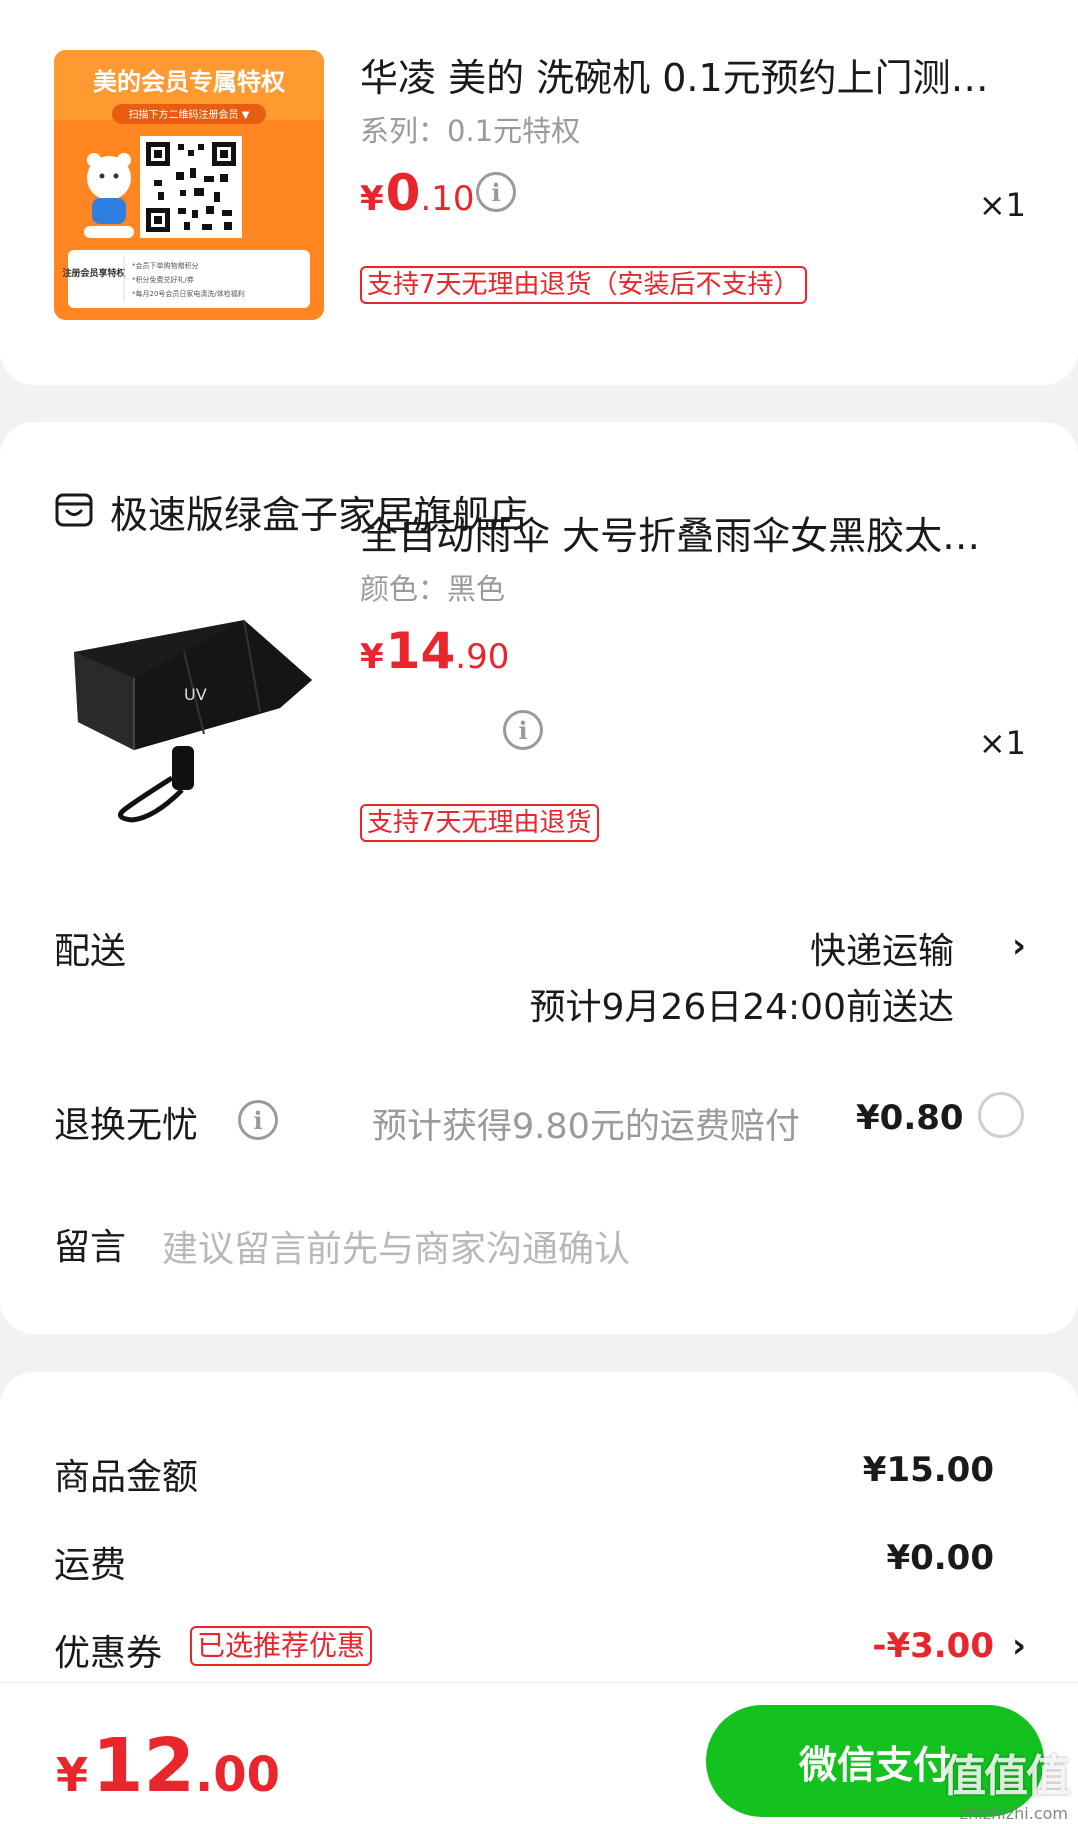 This screenshot has width=1078, height=1824. What do you see at coordinates (940, 1558) in the screenshot?
I see `shipping-fee-value: ¥0.00` at bounding box center [940, 1558].